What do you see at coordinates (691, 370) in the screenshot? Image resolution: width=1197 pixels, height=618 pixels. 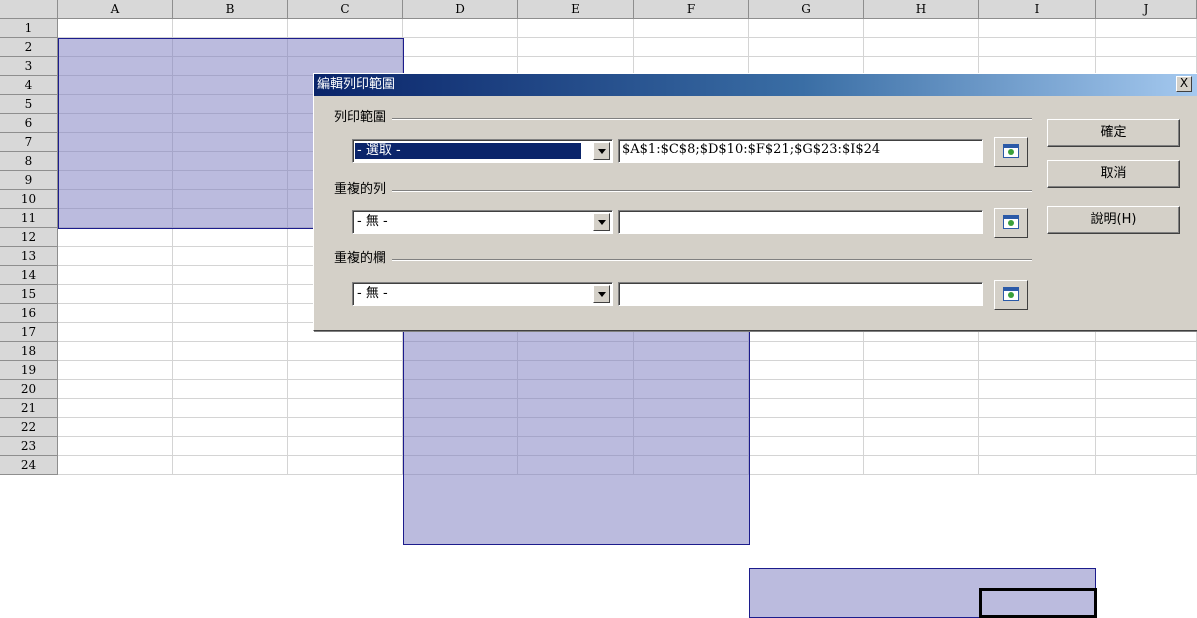 I see `cell-f19` at bounding box center [691, 370].